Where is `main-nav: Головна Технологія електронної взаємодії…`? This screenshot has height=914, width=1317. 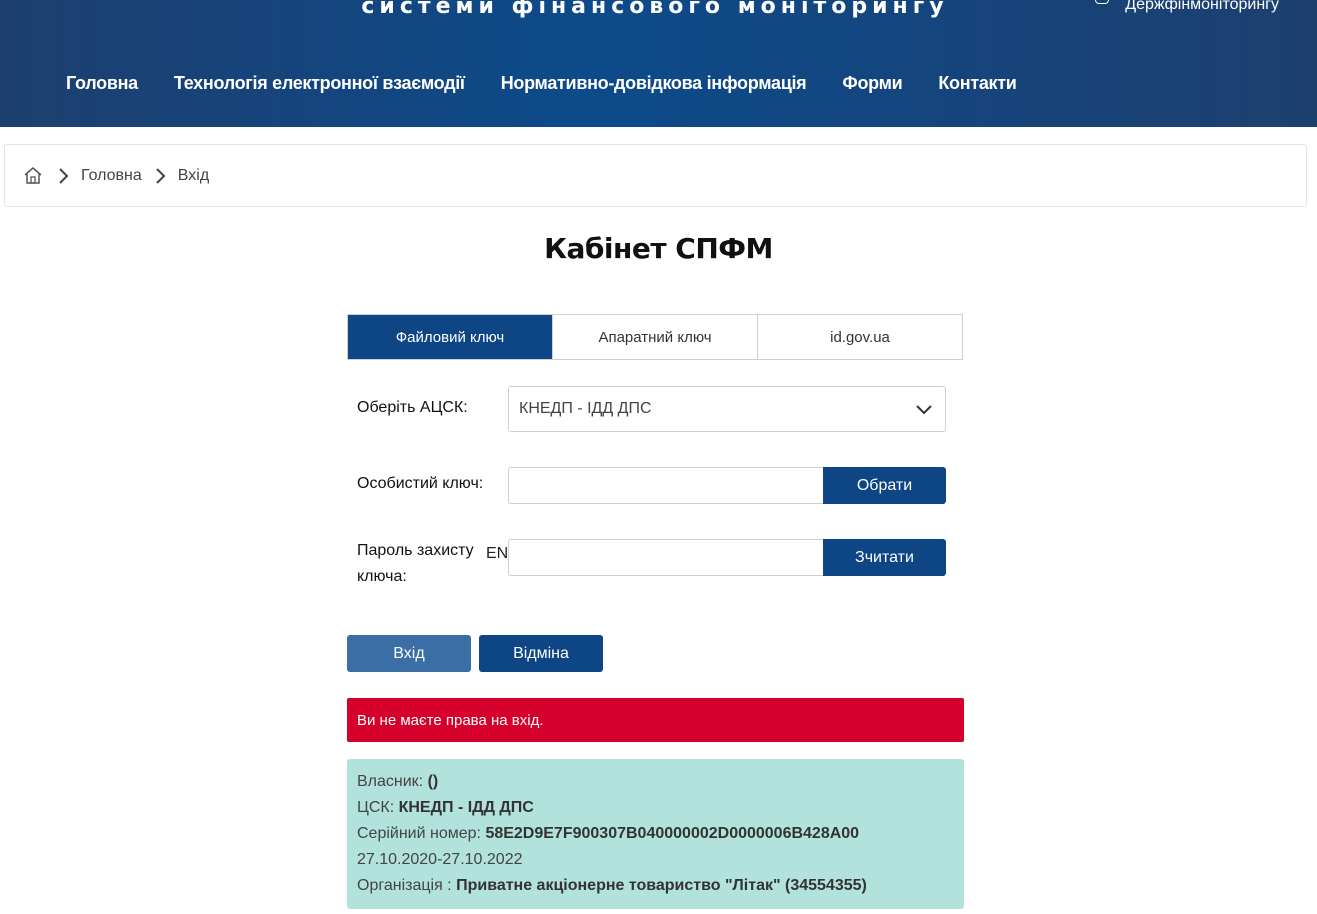 main-nav: Головна Технологія електронної взаємодії… is located at coordinates (559, 83).